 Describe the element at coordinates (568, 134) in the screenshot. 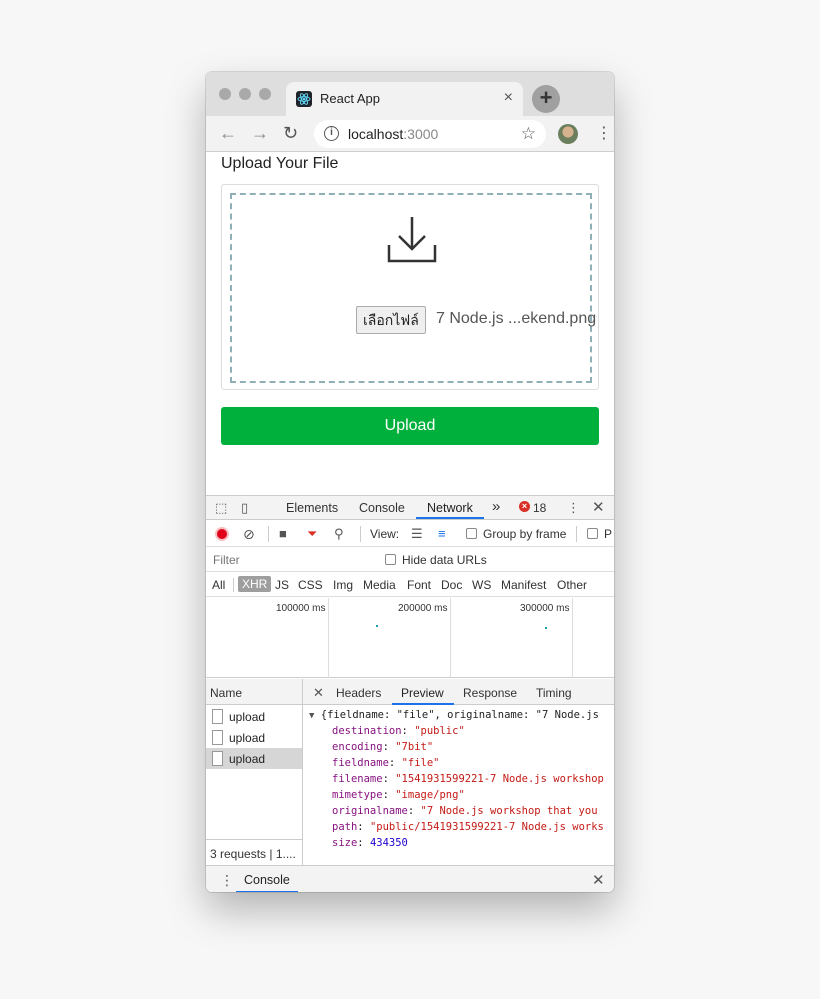

I see `profile-avatar` at that location.